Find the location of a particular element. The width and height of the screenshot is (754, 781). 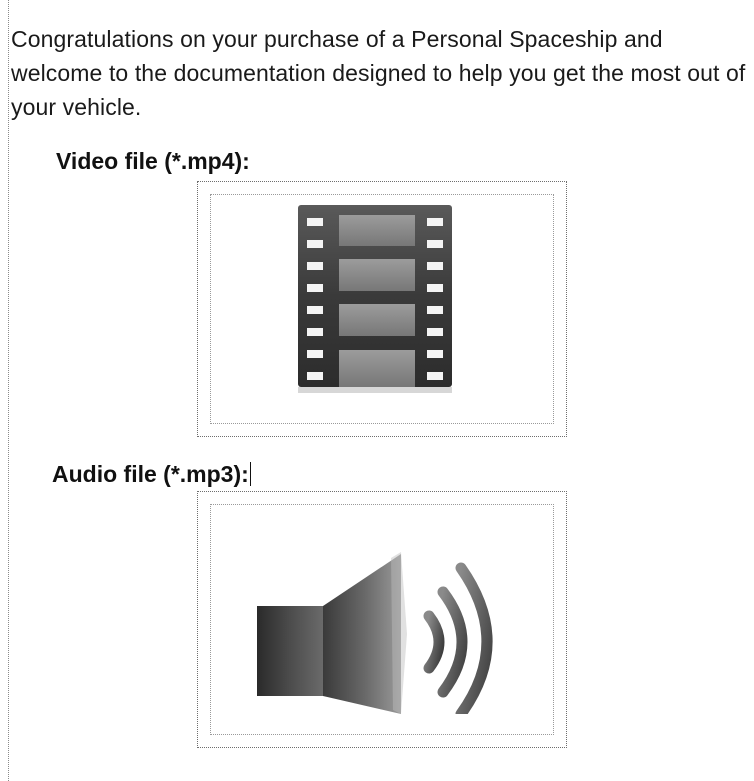

video-file-heading-text: Video file (*.mp4): is located at coordinates (153, 161).